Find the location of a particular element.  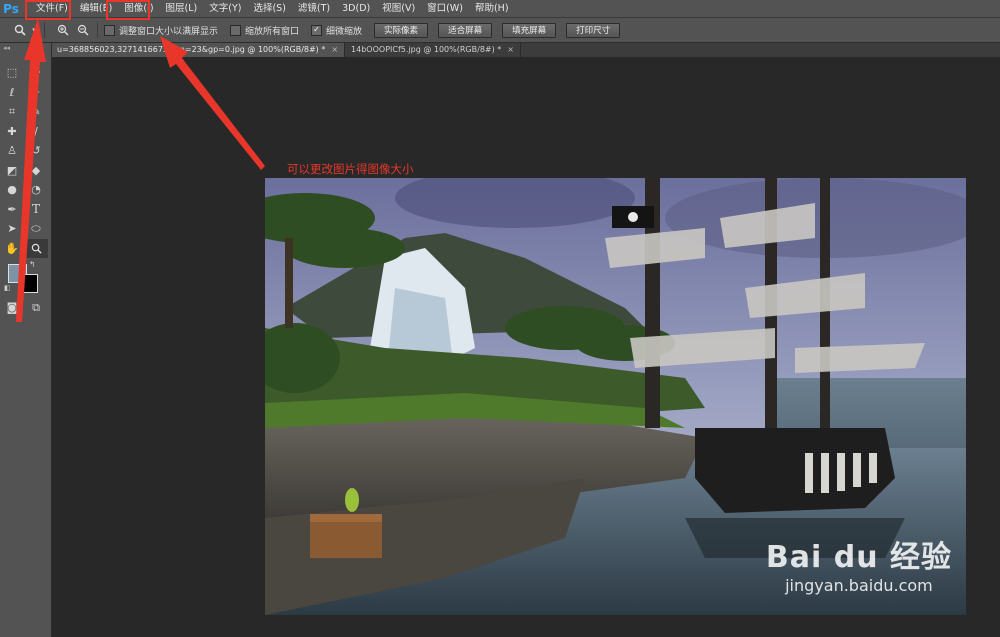

menu-help: 帮助(H) is located at coordinates (492, 8).